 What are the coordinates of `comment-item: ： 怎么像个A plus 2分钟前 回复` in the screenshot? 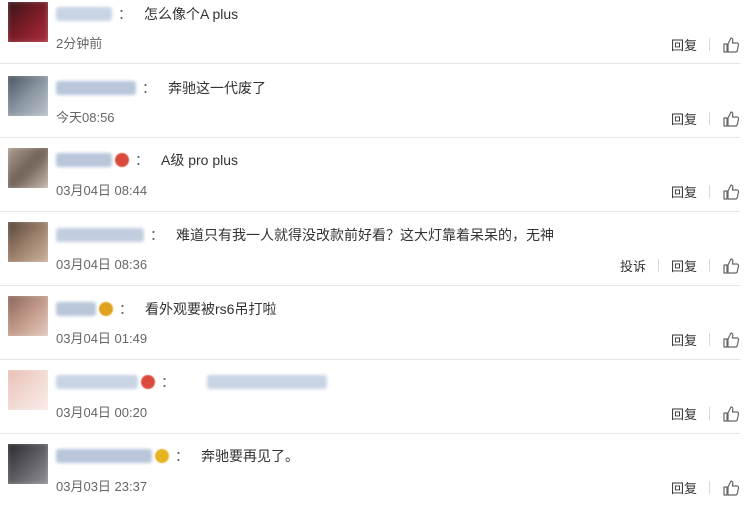 It's located at (370, 32).